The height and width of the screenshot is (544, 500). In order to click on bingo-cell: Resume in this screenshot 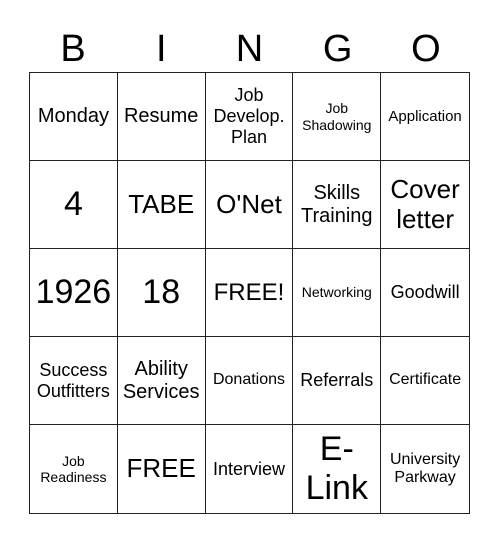, I will do `click(161, 117)`.